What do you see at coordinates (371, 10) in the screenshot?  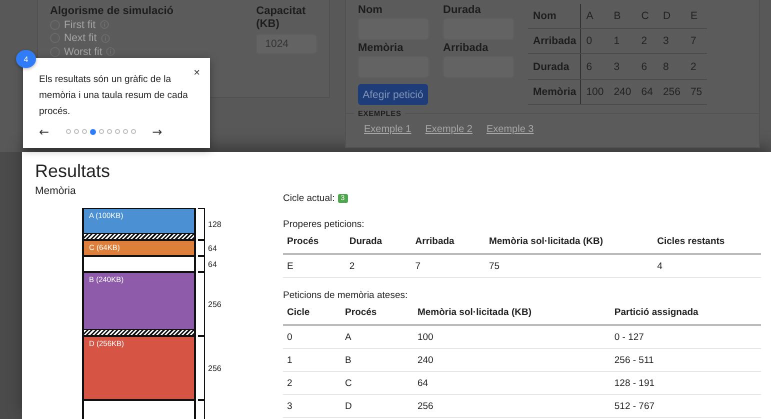 I see `field-label: Nom` at bounding box center [371, 10].